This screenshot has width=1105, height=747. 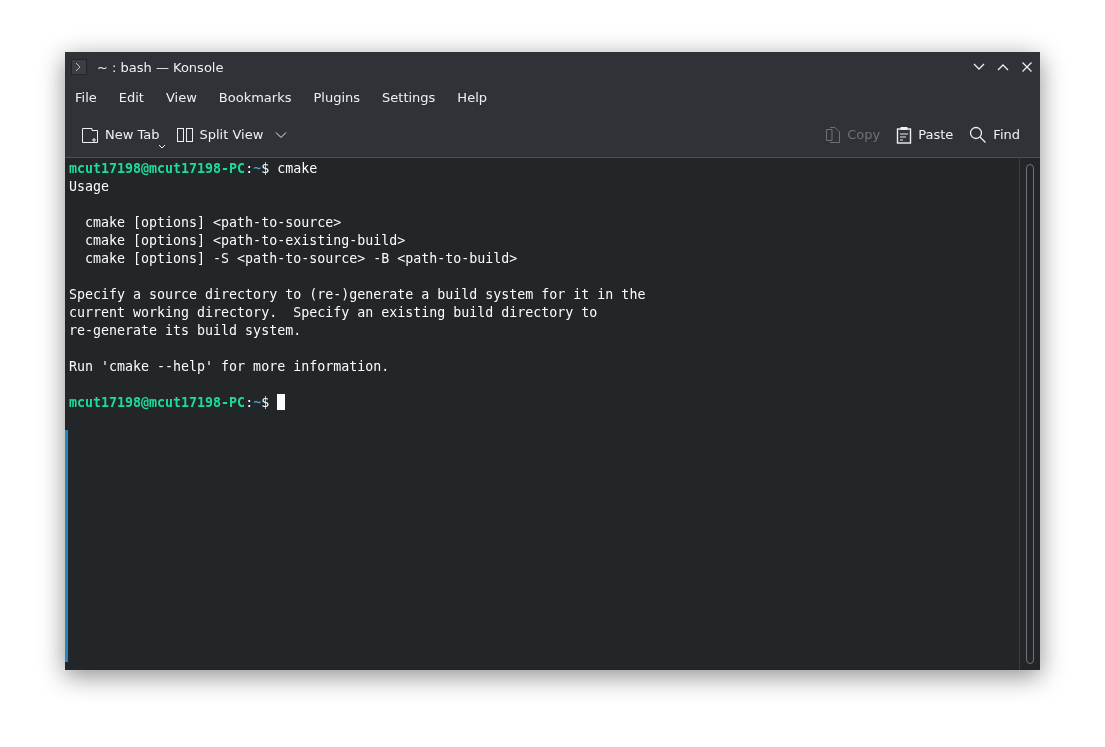 What do you see at coordinates (339, 97) in the screenshot?
I see `menu-item: Plugins` at bounding box center [339, 97].